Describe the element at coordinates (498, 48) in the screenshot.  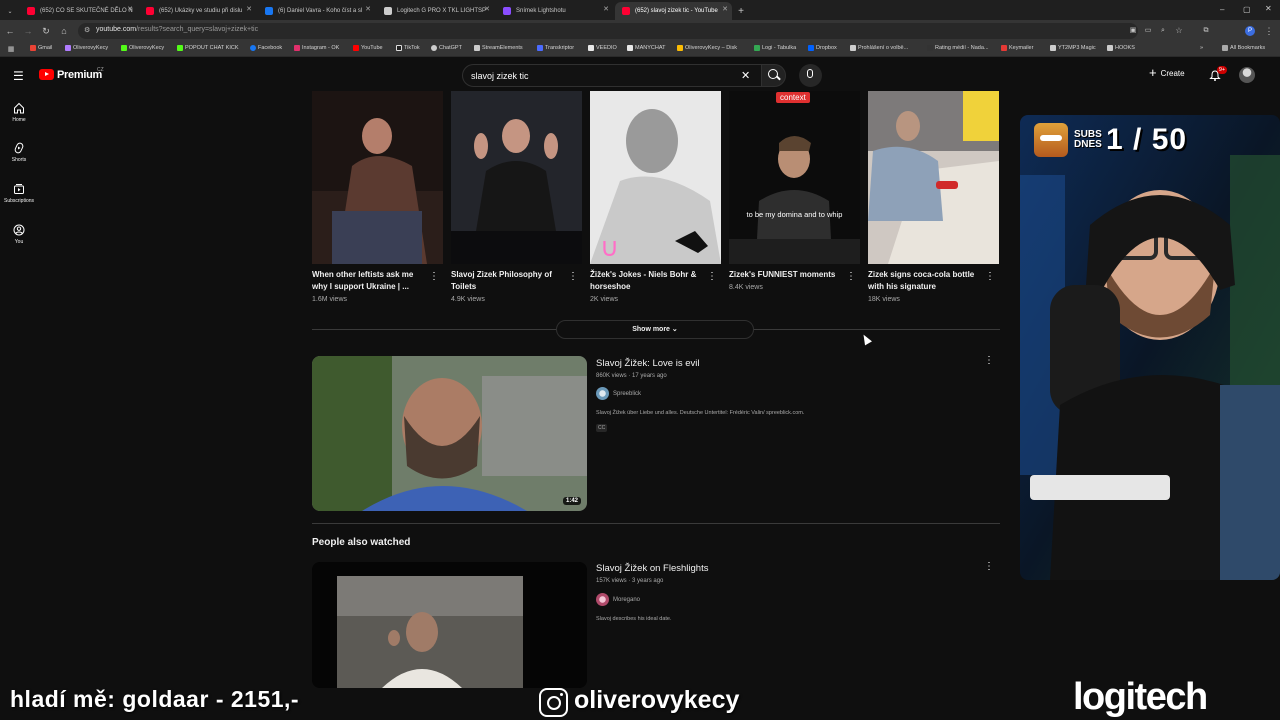
I see `bookmark-item: StreamElements` at that location.